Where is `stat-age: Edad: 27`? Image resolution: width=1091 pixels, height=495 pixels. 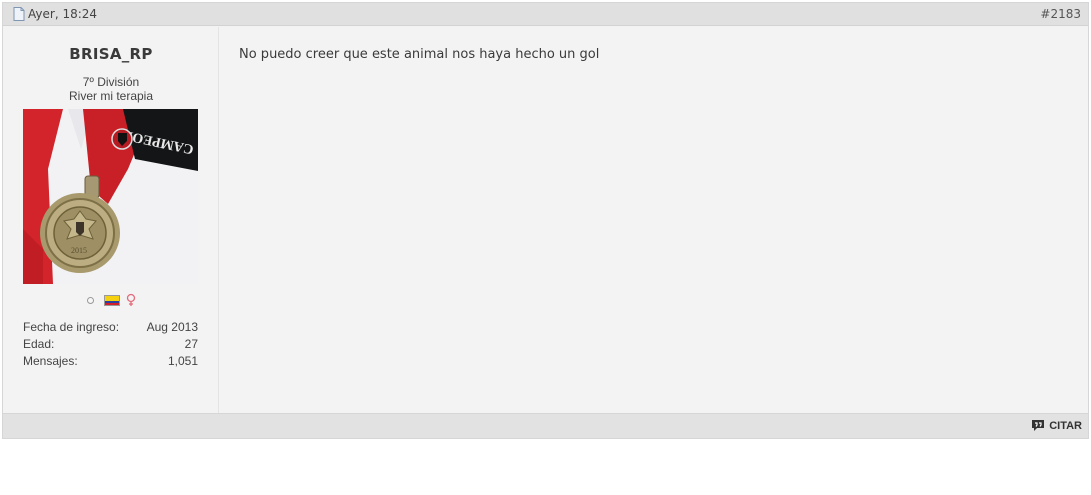
stat-age: Edad: 27 is located at coordinates (110, 344).